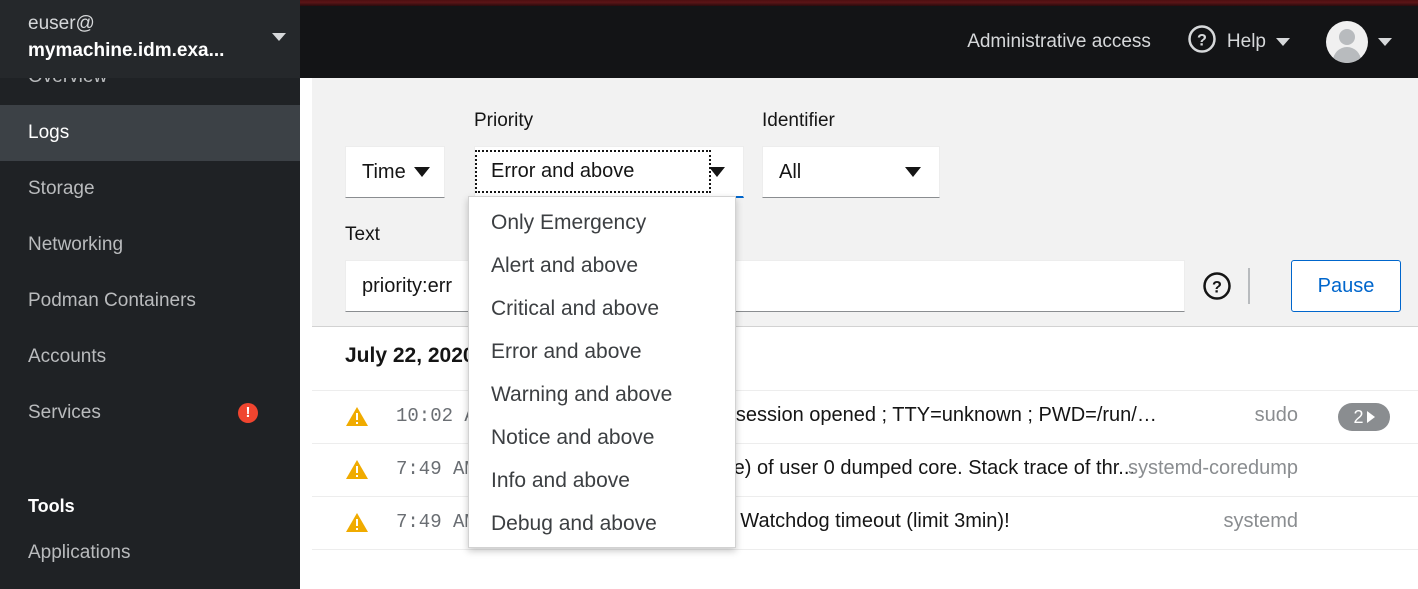 The width and height of the screenshot is (1418, 589). What do you see at coordinates (51, 506) in the screenshot?
I see `sidebar-group-tools: Tools` at bounding box center [51, 506].